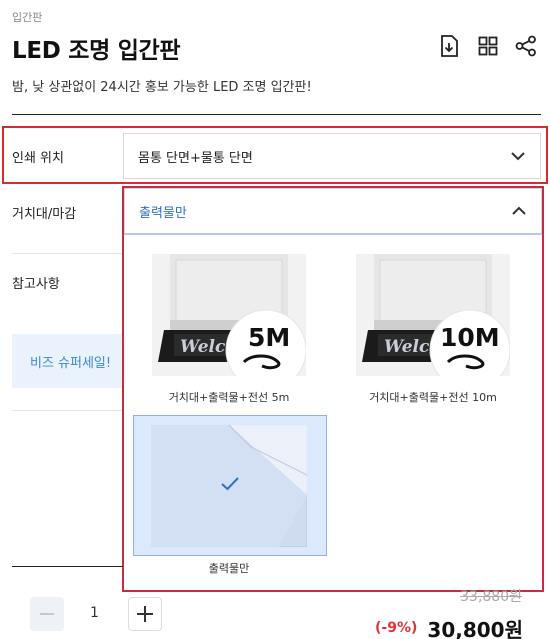 Image resolution: width=550 pixels, height=639 pixels. Describe the element at coordinates (407, 347) in the screenshot. I see `stand-10m-image-text: Welc` at that location.